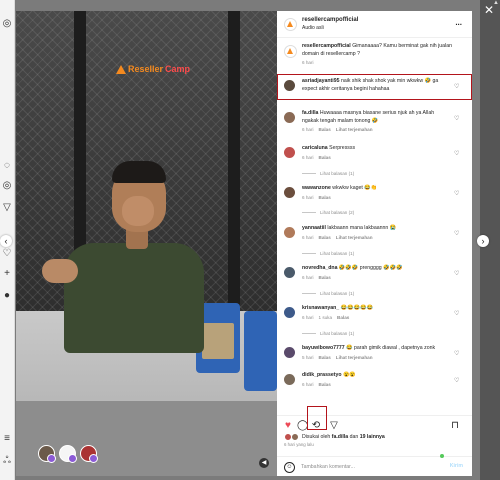  I want to click on highlight-box, so click(317, 418).